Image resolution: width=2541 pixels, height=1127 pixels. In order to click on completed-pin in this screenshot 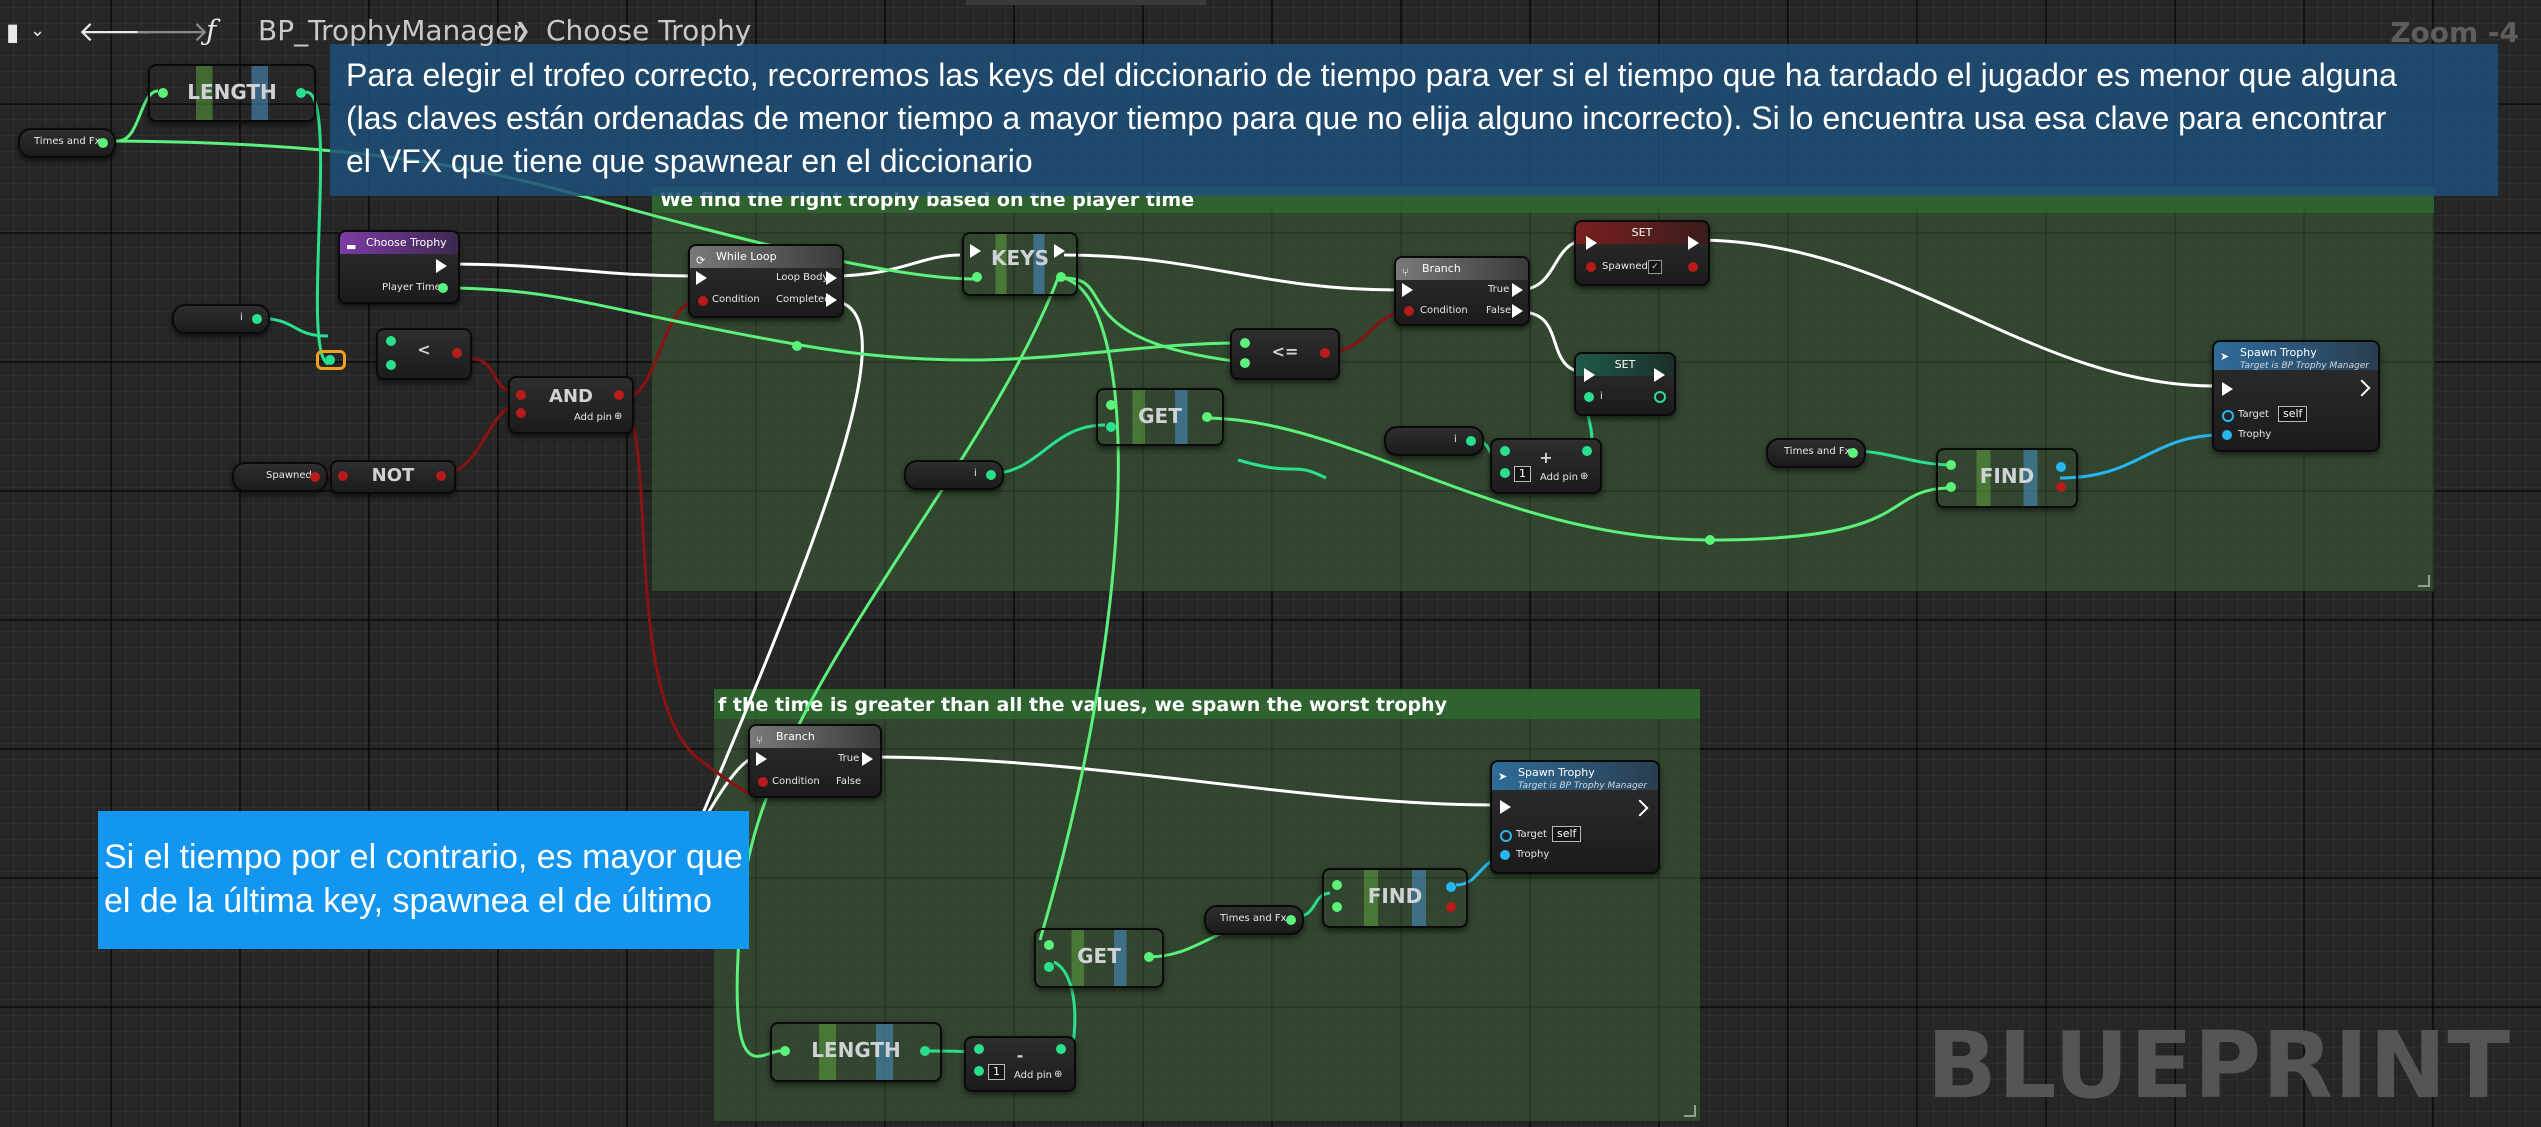, I will do `click(831, 300)`.